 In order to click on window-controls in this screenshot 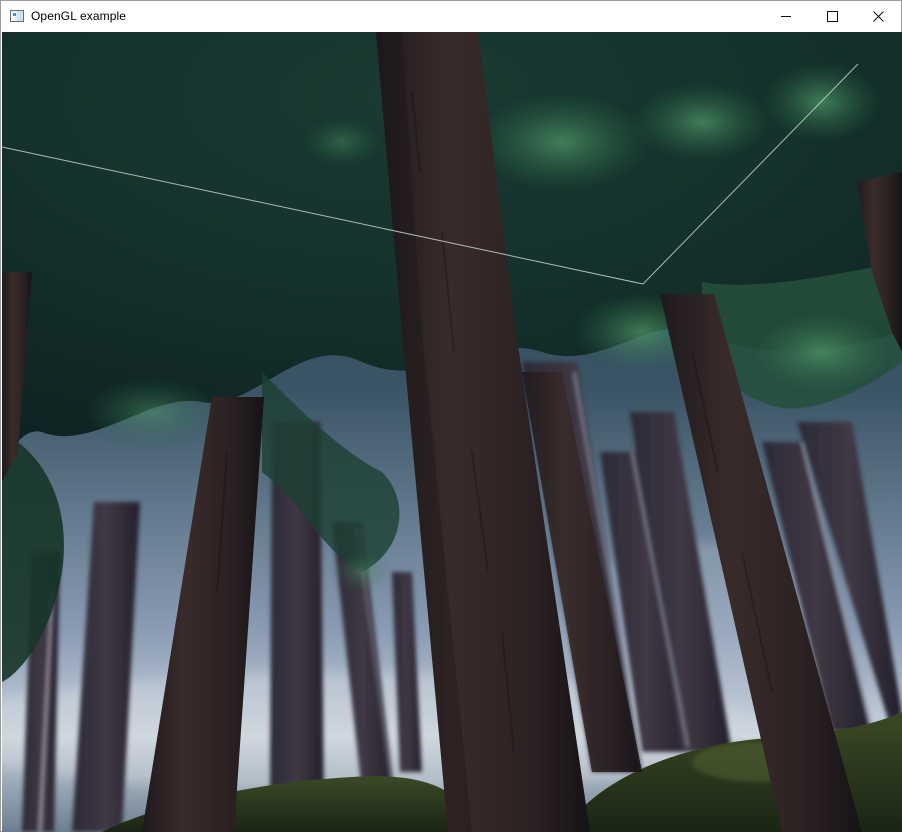, I will do `click(832, 16)`.